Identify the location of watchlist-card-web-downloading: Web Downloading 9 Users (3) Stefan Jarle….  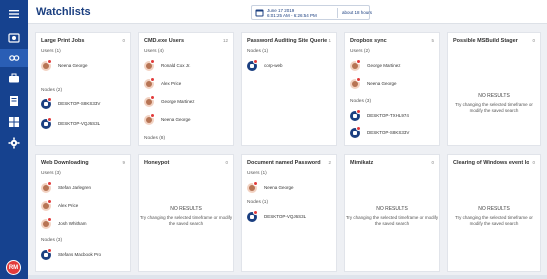
(83, 213).